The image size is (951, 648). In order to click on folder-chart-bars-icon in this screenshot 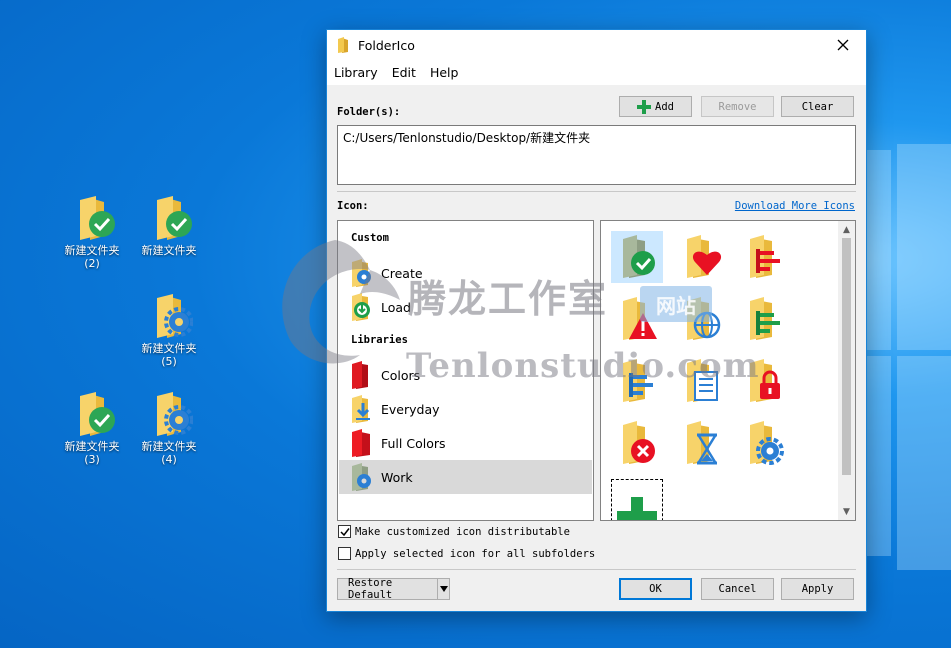, I will do `click(765, 256)`.